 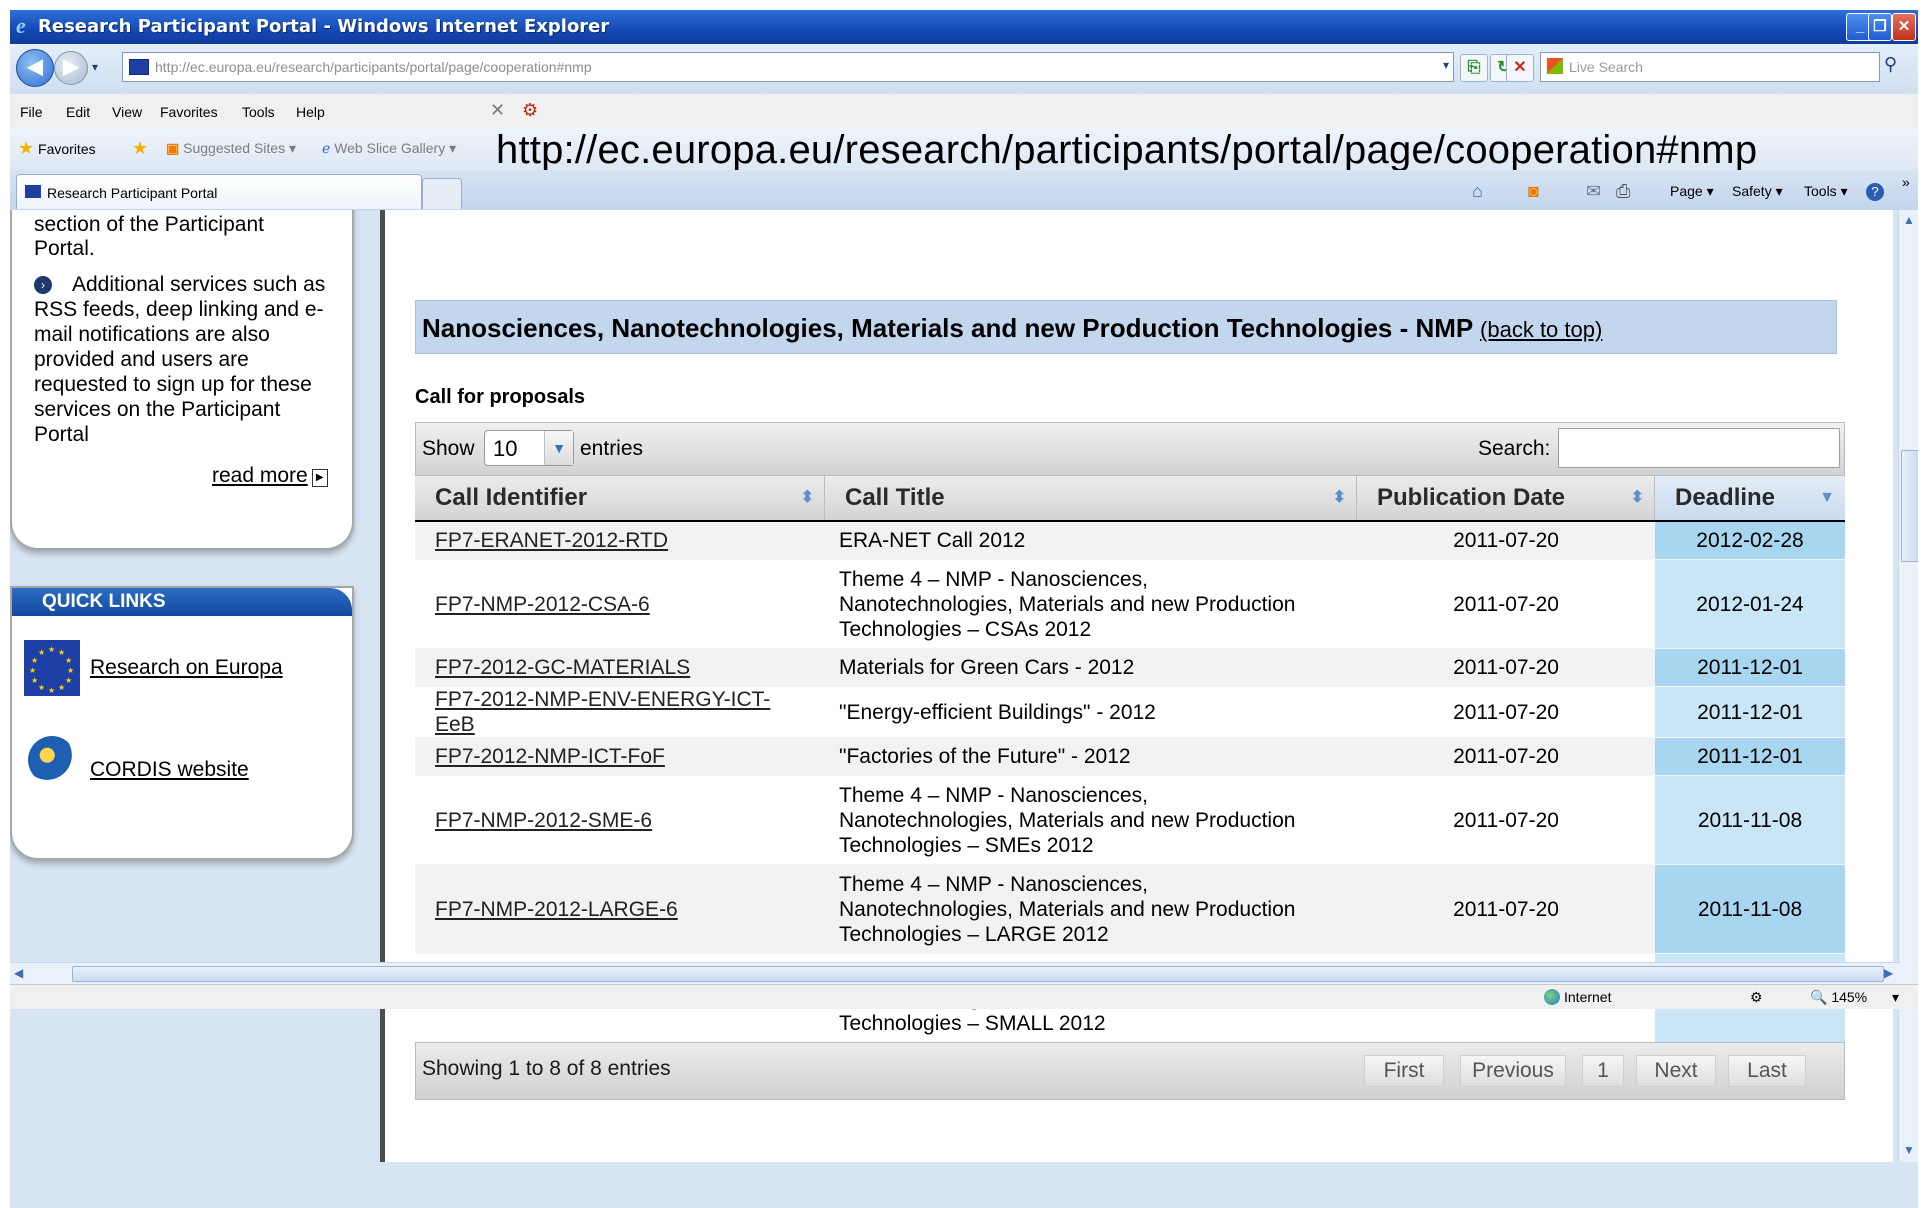 I want to click on call-identifier-link-line: FP7-2012-GC-MATERIALS, so click(x=615, y=667).